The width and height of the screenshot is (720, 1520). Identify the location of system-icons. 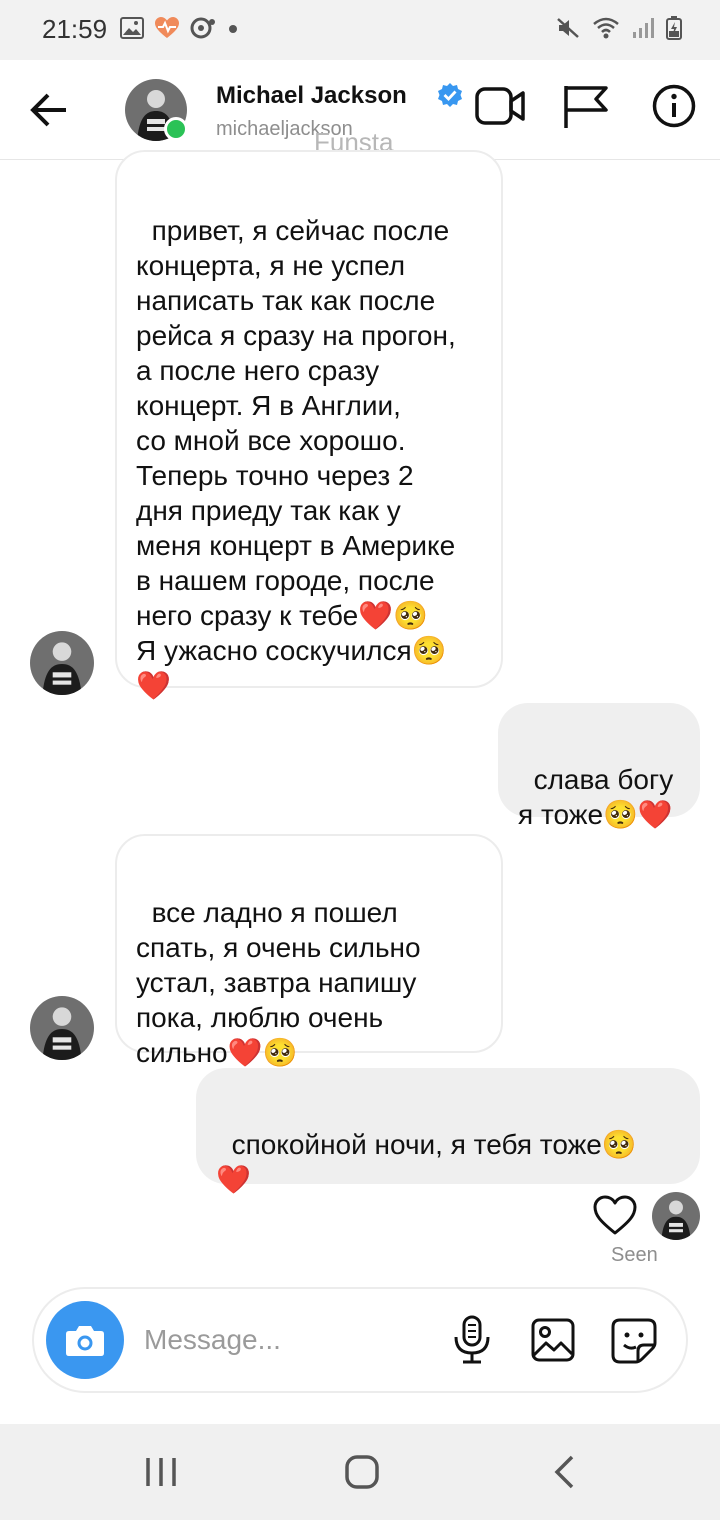
(619, 28).